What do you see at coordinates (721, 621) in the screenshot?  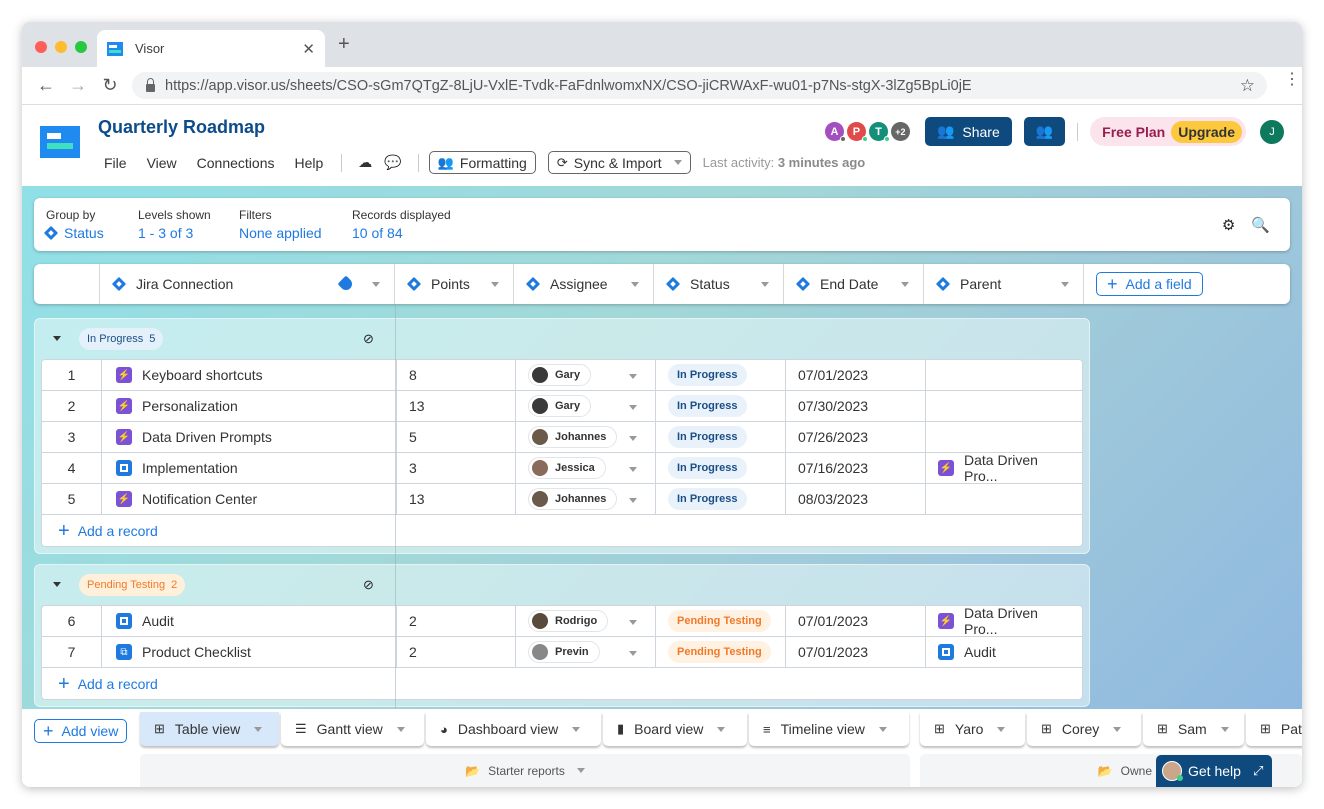 I see `status-cell: Pending Testing` at bounding box center [721, 621].